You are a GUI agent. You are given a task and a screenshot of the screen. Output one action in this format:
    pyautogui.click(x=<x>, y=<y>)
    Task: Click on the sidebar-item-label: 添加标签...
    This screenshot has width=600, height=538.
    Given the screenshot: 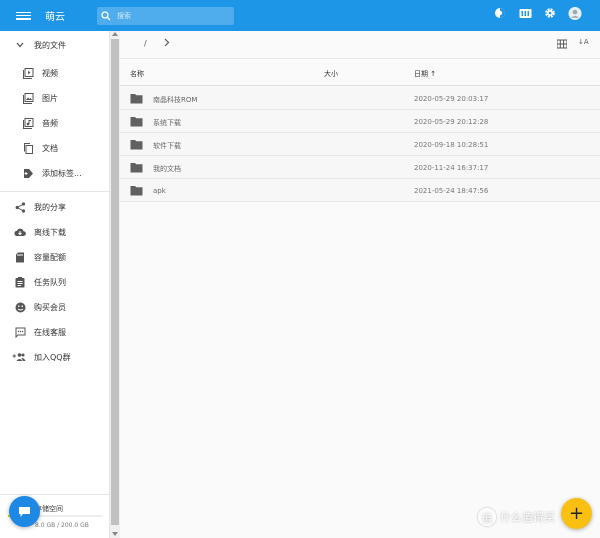 What is the action you would take?
    pyautogui.click(x=62, y=173)
    